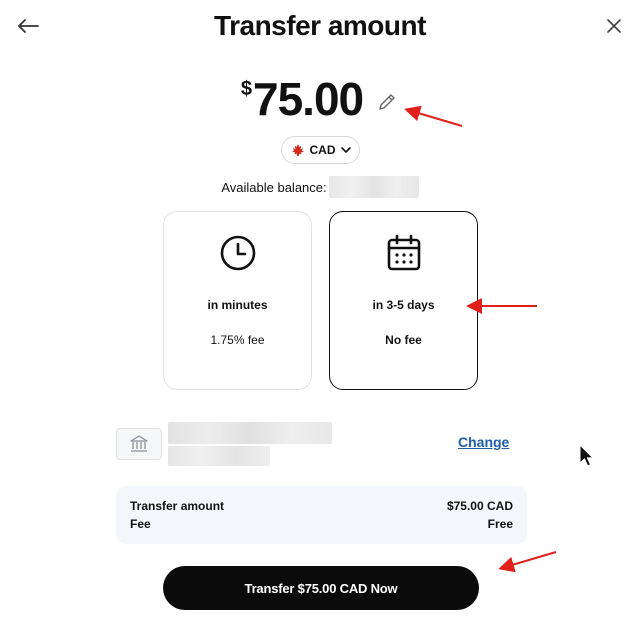 The height and width of the screenshot is (632, 640). I want to click on currency-code: CAD, so click(322, 150).